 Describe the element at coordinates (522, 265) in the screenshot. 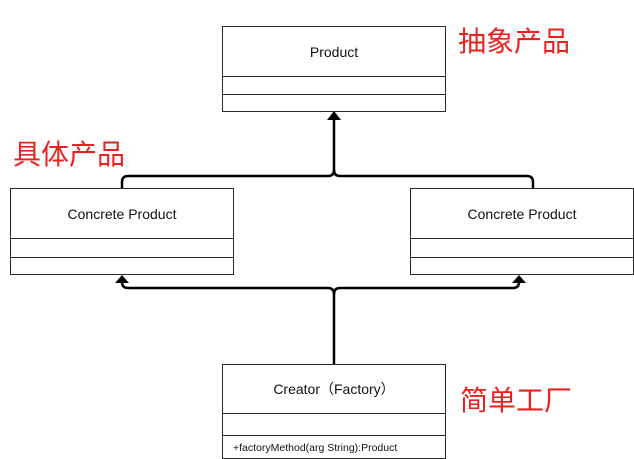

I see `concrete-product-right-methods` at that location.